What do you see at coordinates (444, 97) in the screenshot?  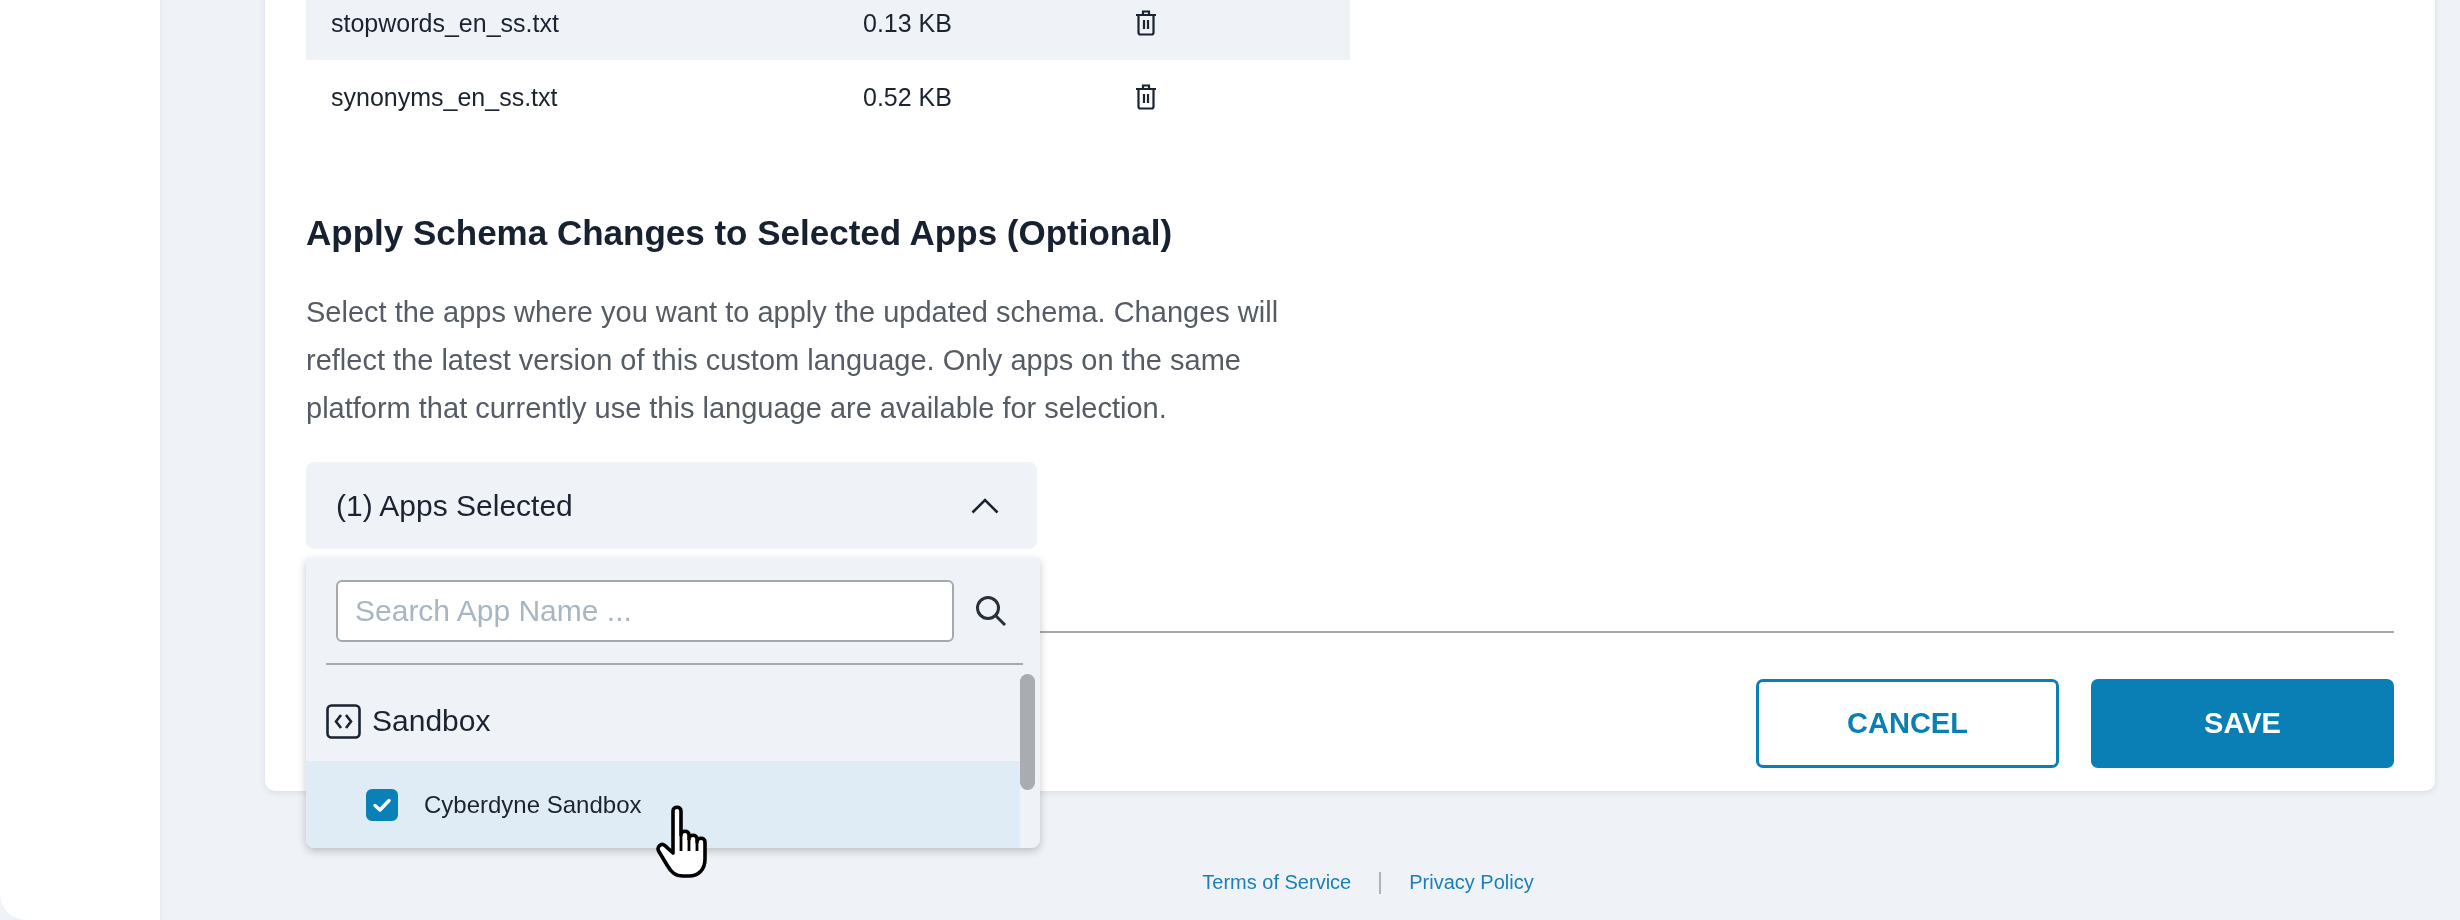 I see `file-name: synonyms_en_ss.txt` at bounding box center [444, 97].